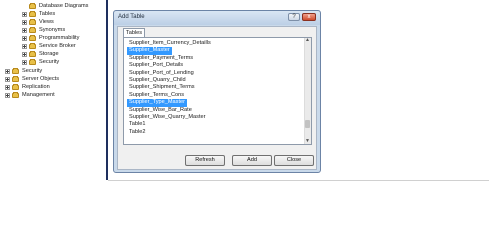 The height and width of the screenshot is (240, 489). I want to click on tree-node-views: Views, so click(38, 22).